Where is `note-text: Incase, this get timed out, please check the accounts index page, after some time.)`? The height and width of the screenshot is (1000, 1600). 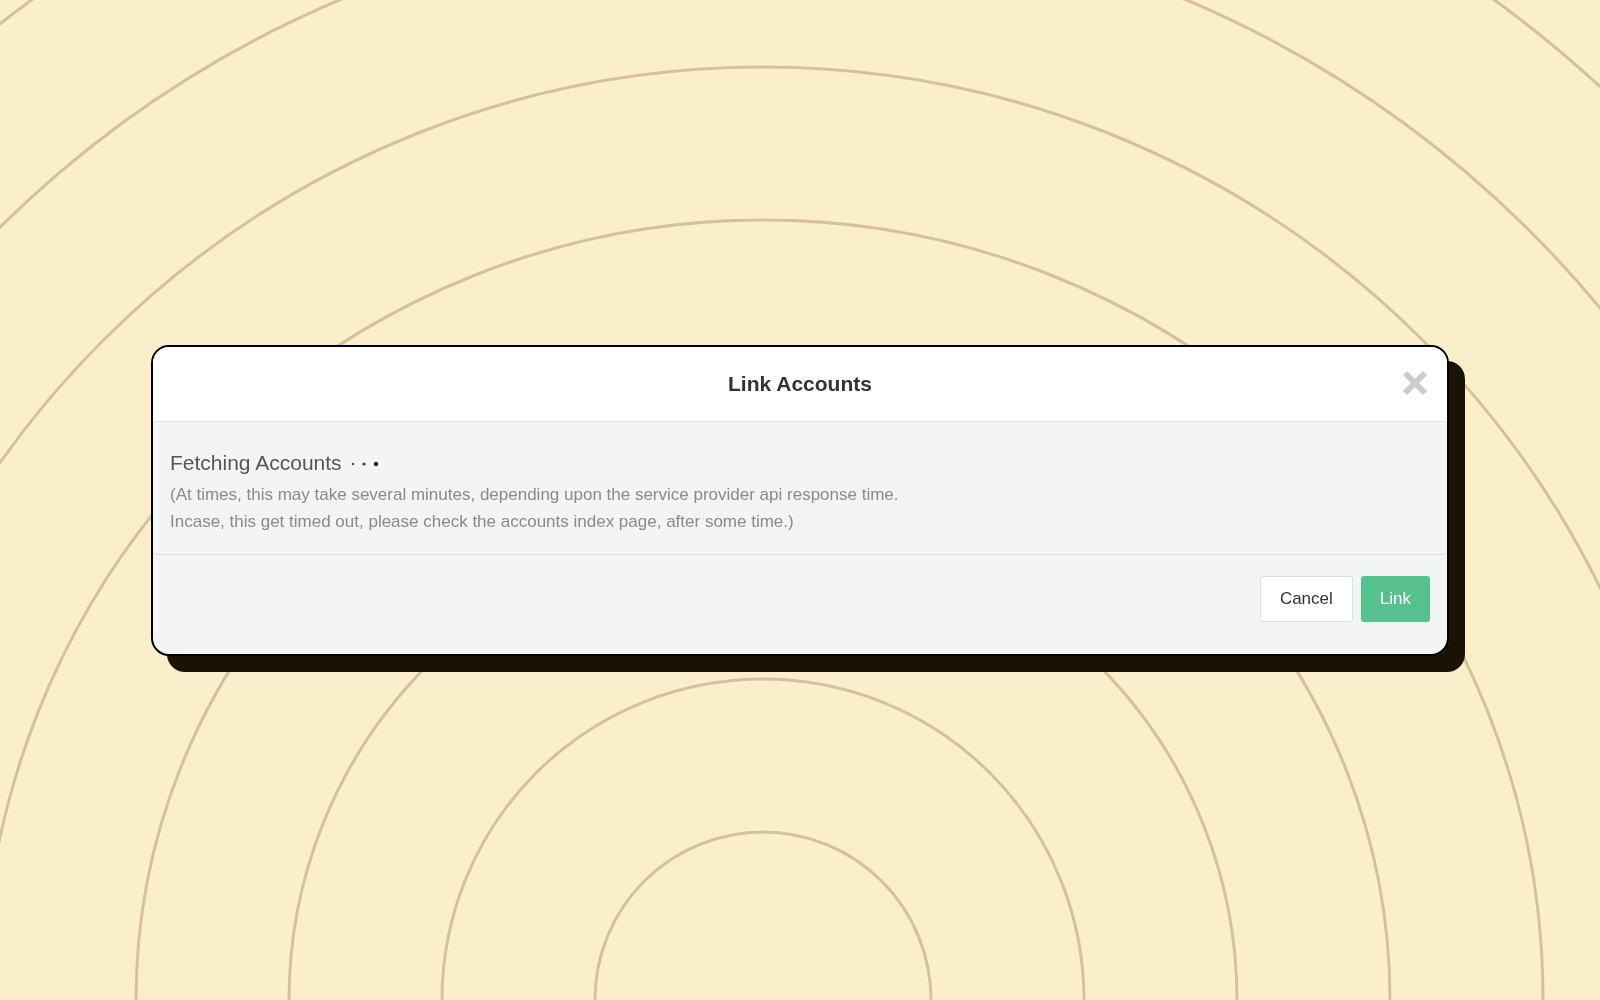 note-text: Incase, this get timed out, please check the accounts index page, after some time.) is located at coordinates (482, 521).